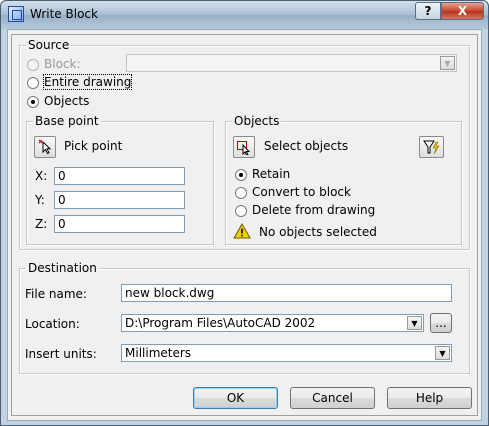  Describe the element at coordinates (41, 224) in the screenshot. I see `z-label: Z:` at that location.